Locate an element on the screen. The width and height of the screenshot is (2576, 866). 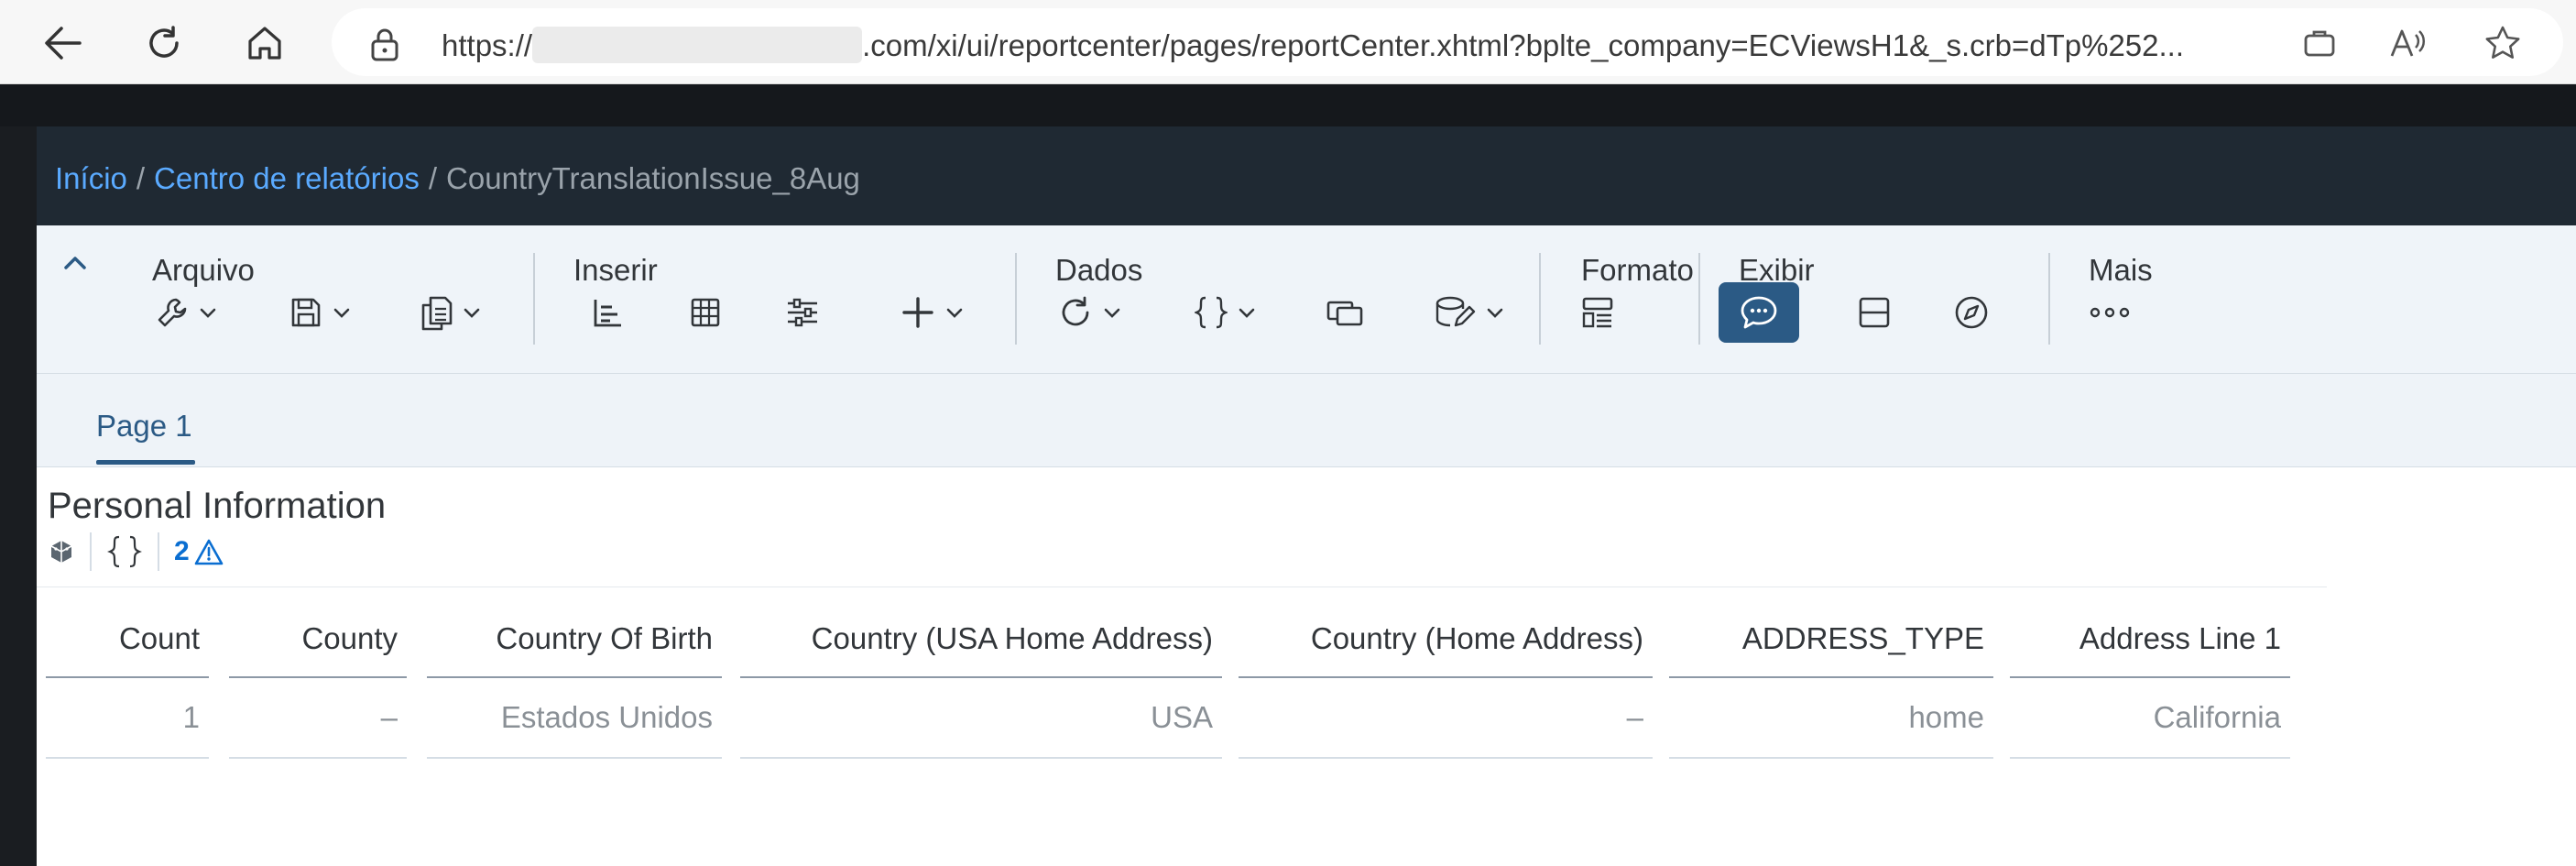
formula-menu-button is located at coordinates (1226, 313).